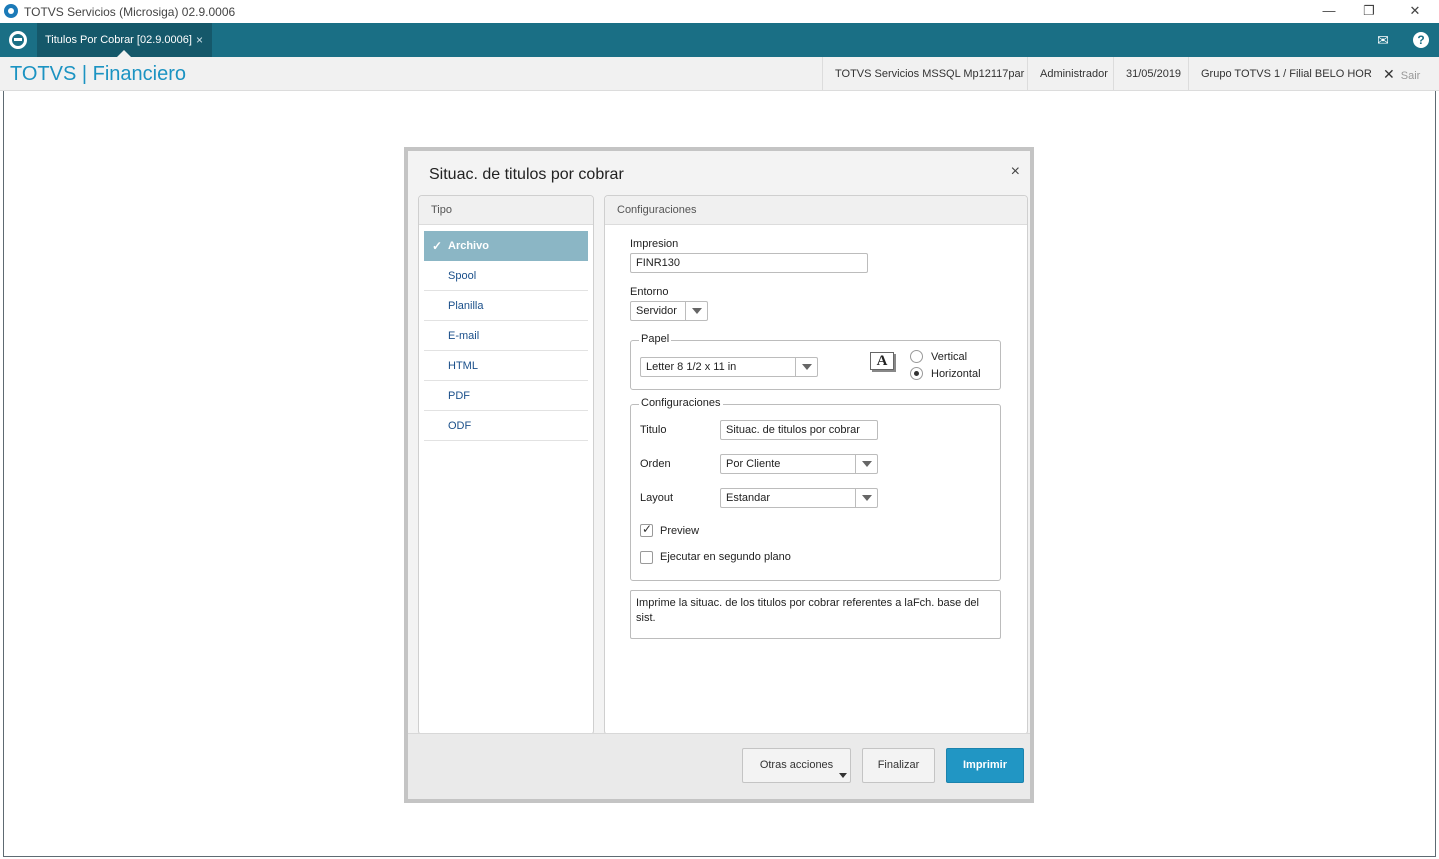 Image resolution: width=1439 pixels, height=859 pixels. Describe the element at coordinates (649, 292) in the screenshot. I see `entorno-label: Entorno` at that location.